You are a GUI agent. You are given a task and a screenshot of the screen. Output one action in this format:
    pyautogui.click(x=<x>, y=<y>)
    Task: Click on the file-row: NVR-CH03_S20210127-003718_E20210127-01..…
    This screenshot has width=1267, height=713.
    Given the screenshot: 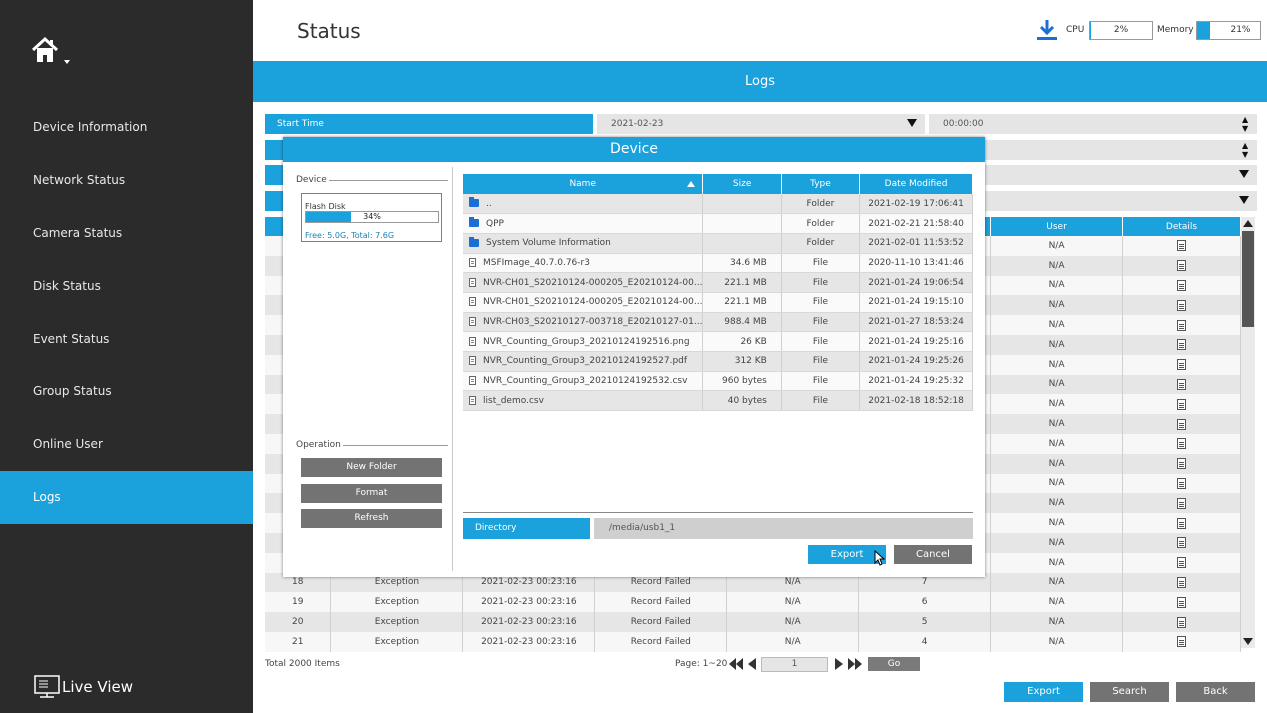 What is the action you would take?
    pyautogui.click(x=718, y=322)
    